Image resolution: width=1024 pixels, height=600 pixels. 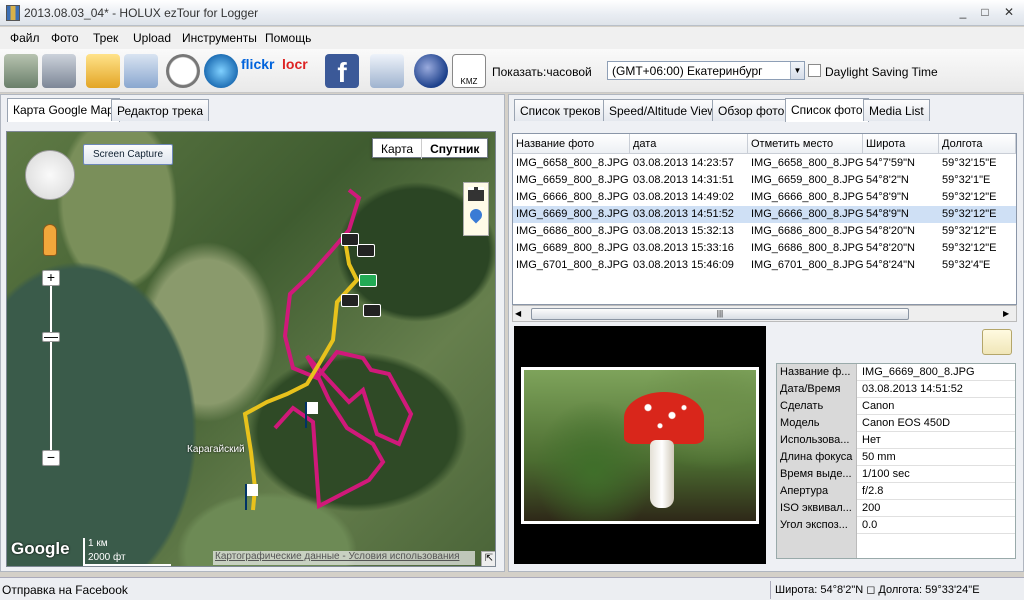 I want to click on tab-track-list: Список треков, so click(x=560, y=110).